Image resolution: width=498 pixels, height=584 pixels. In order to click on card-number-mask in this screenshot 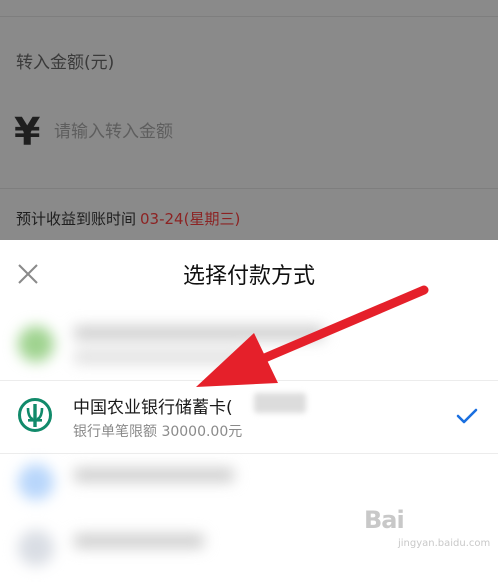, I will do `click(280, 403)`.